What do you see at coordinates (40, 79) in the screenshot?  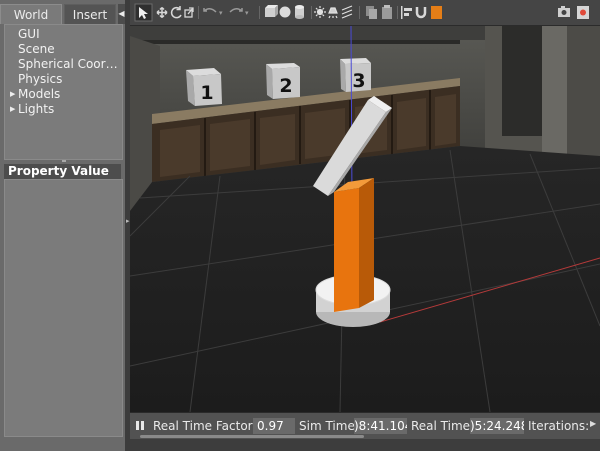 I see `tree-item-label: Physics` at bounding box center [40, 79].